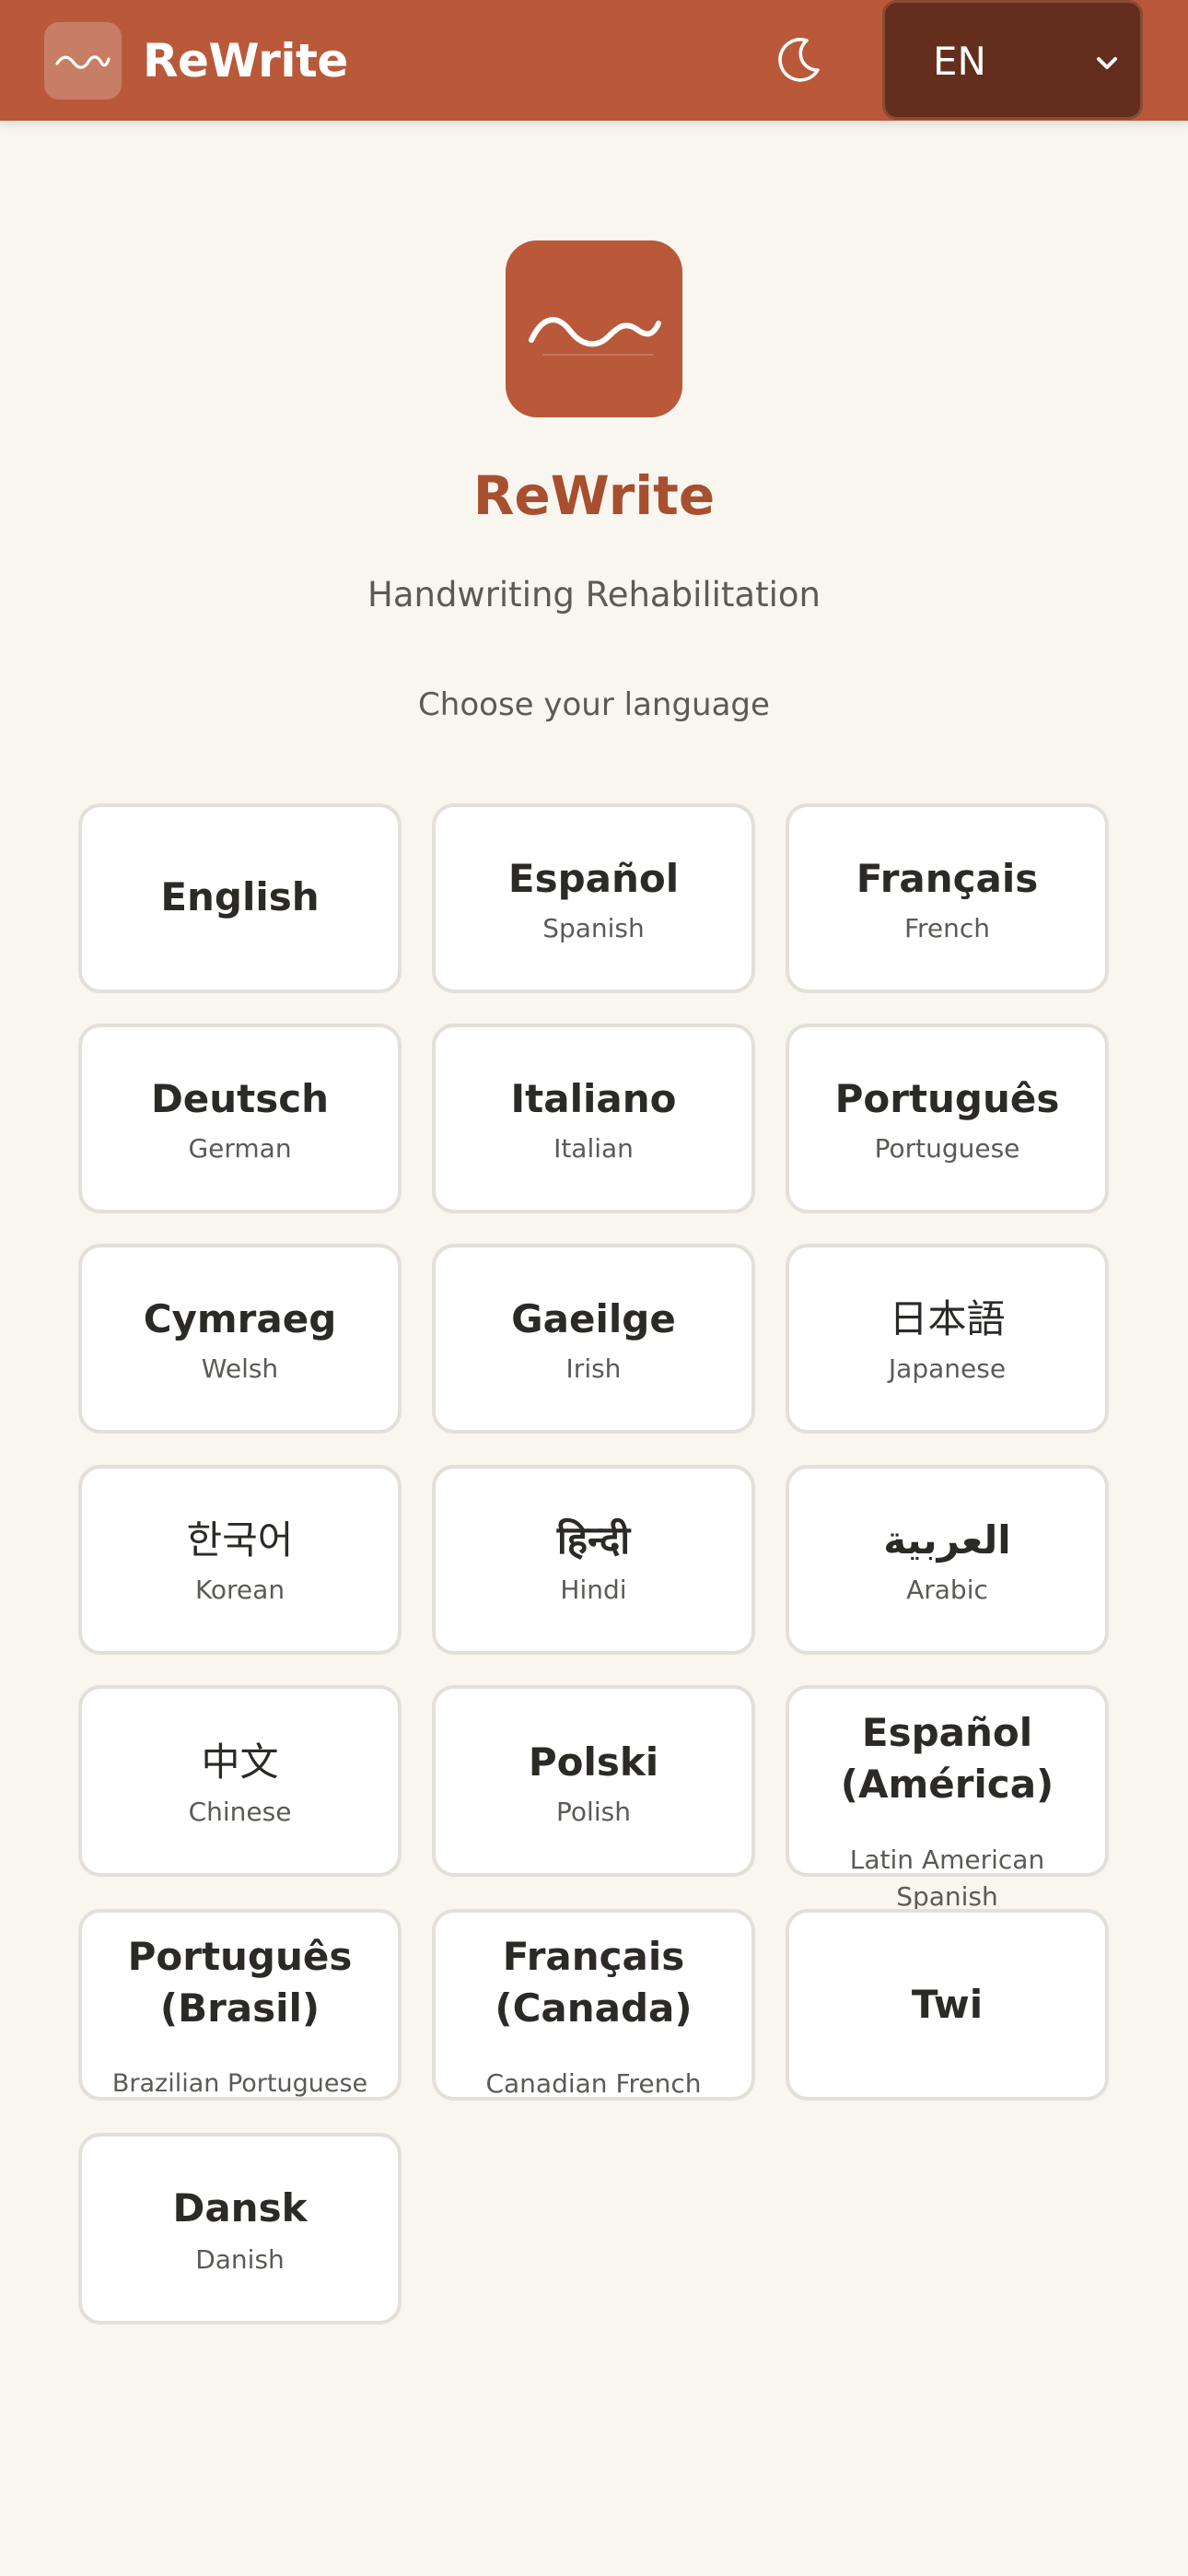 The width and height of the screenshot is (1188, 2576). Describe the element at coordinates (948, 1368) in the screenshot. I see `language-english-name: Japanese` at that location.